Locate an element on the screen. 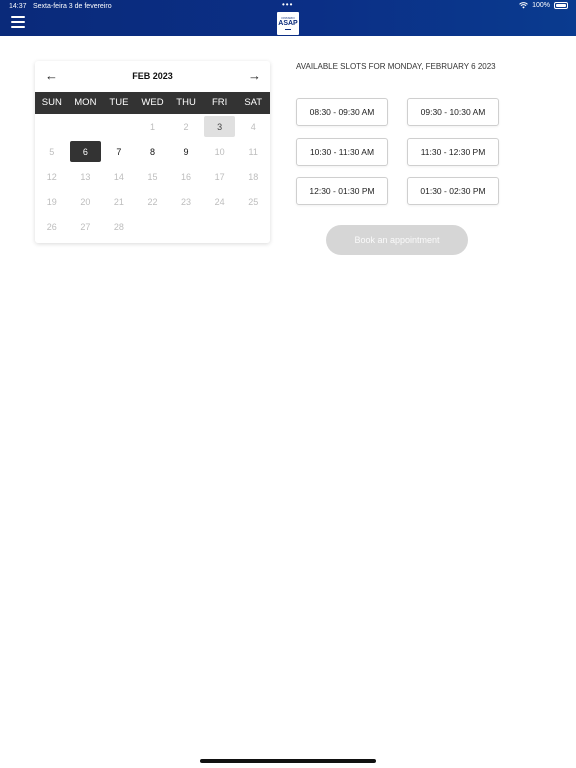 This screenshot has height=768, width=576. multitasking-dots-icon: ••• is located at coordinates (287, 5).